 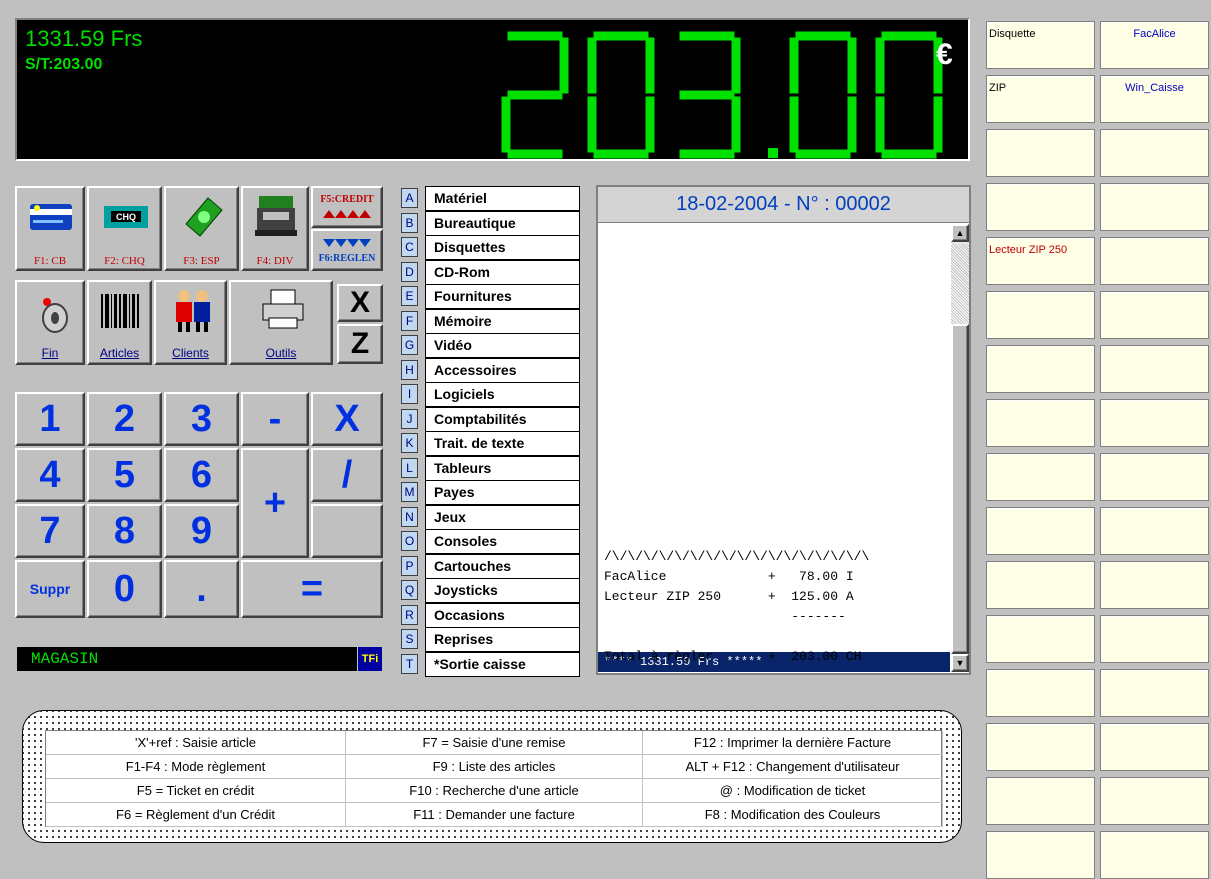 I want to click on key-8: 8, so click(x=124, y=531).